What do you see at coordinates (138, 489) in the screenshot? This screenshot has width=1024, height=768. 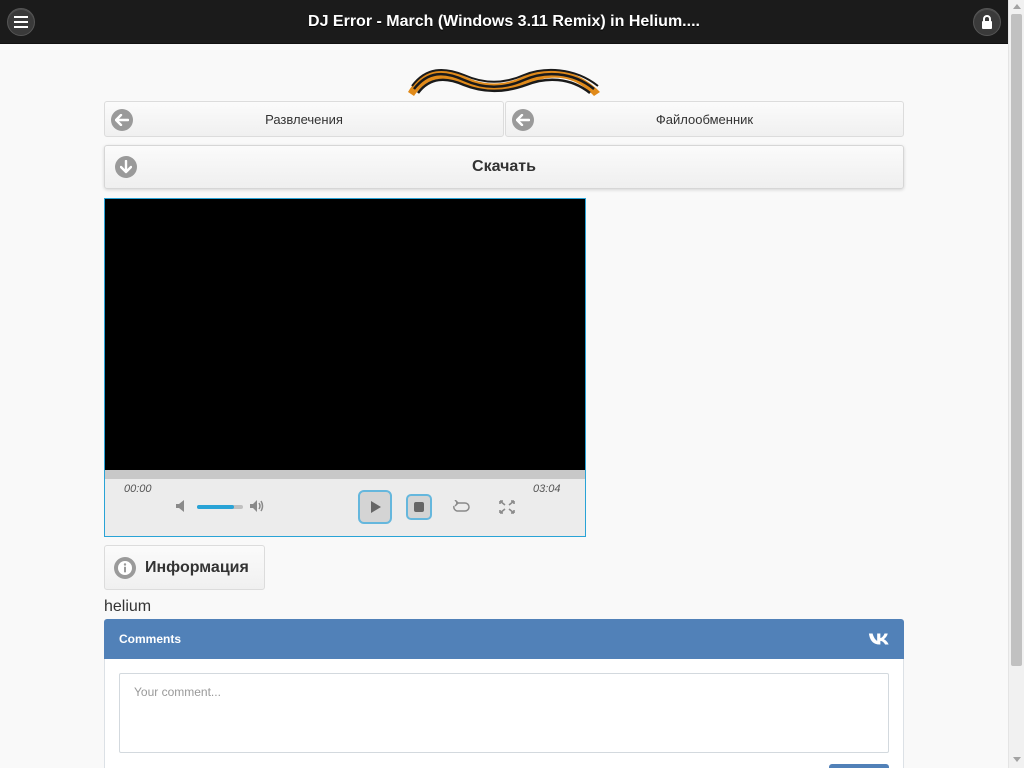 I see `current-time: 00:00` at bounding box center [138, 489].